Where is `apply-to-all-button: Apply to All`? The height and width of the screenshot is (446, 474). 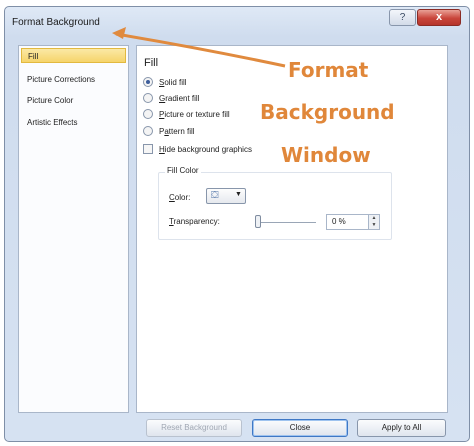 apply-to-all-button: Apply to All is located at coordinates (401, 428).